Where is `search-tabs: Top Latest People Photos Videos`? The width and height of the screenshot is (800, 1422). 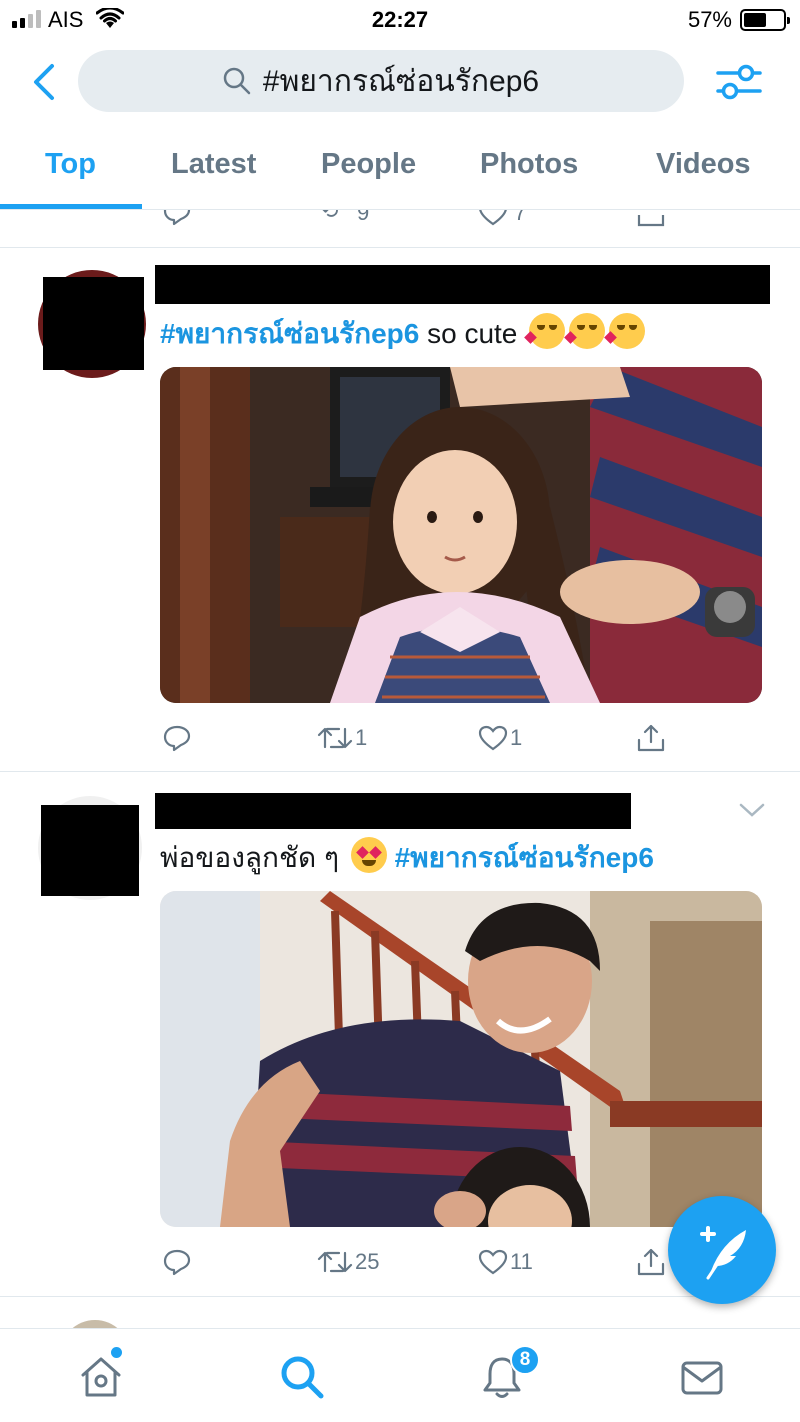 search-tabs: Top Latest People Photos Videos is located at coordinates (400, 172).